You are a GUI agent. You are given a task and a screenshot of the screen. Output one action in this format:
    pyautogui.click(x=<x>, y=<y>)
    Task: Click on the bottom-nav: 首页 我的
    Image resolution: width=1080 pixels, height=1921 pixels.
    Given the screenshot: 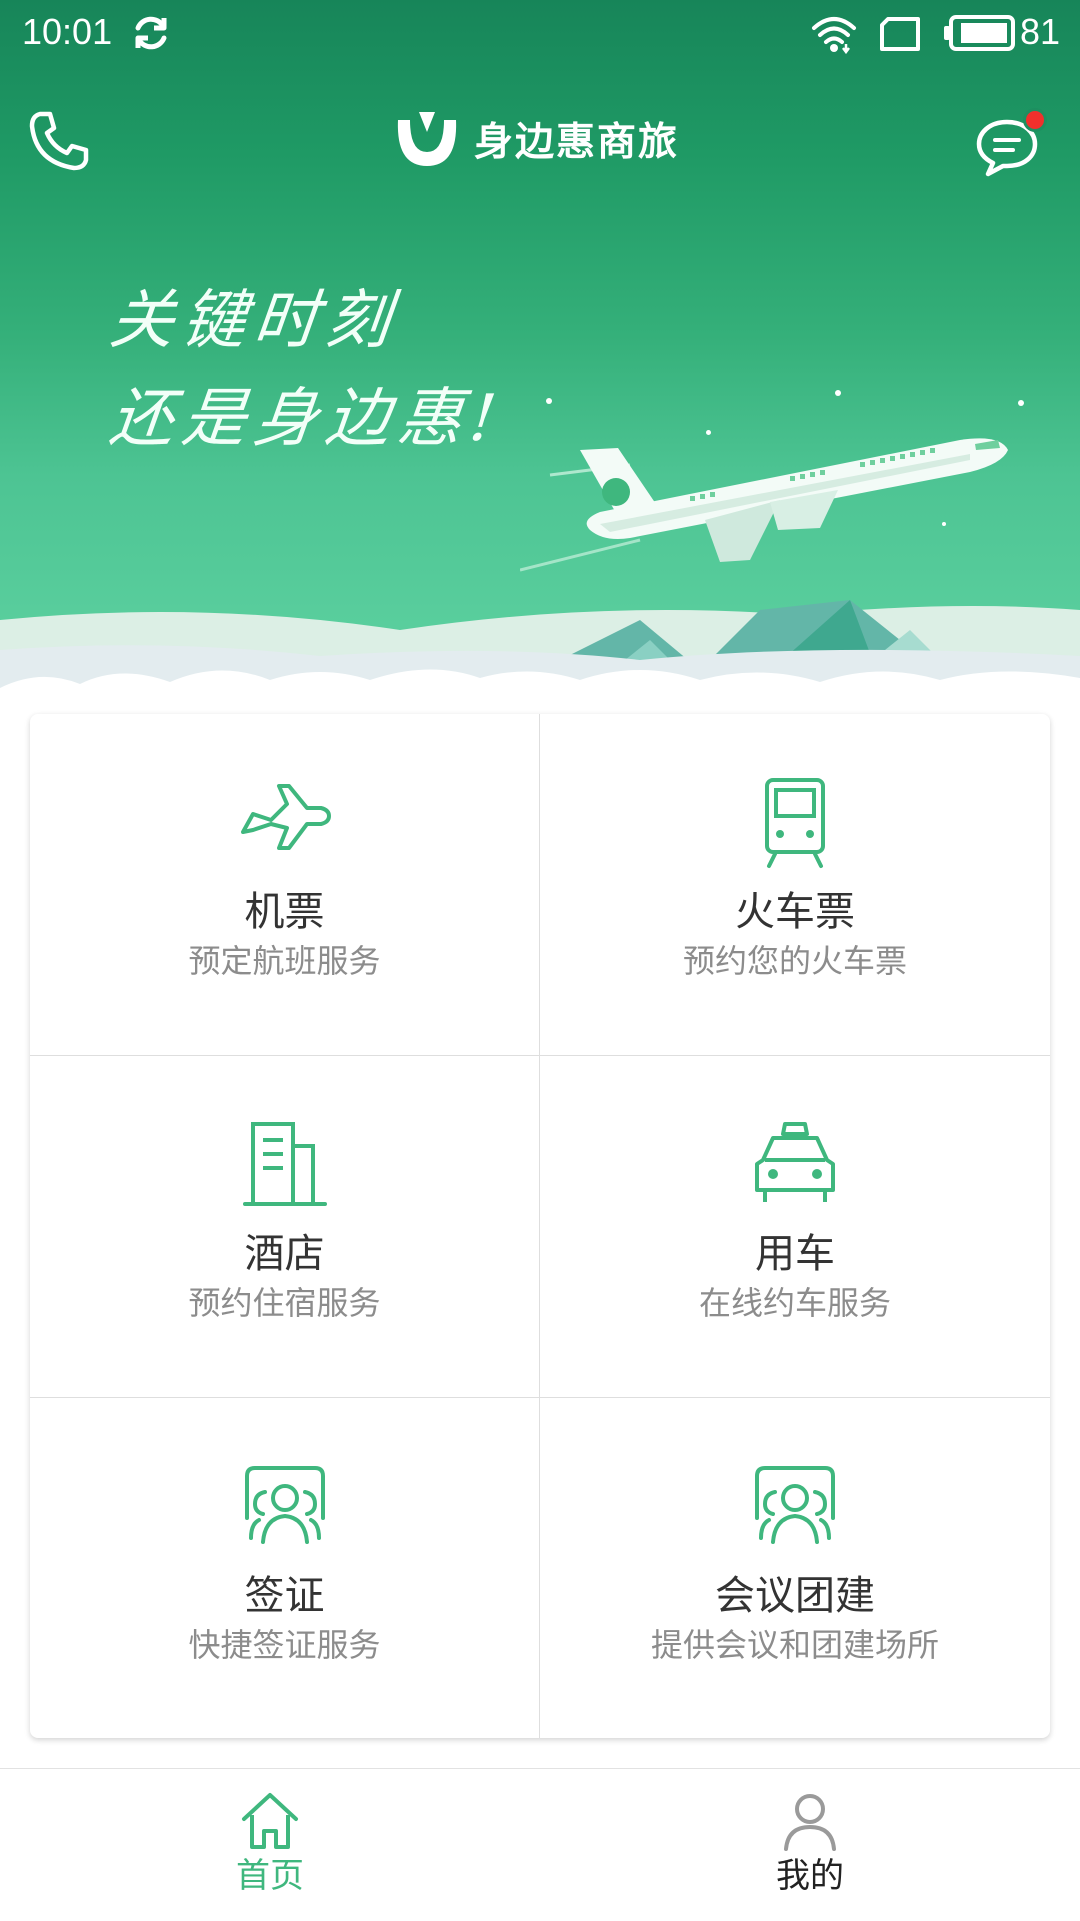 What is the action you would take?
    pyautogui.click(x=540, y=1844)
    